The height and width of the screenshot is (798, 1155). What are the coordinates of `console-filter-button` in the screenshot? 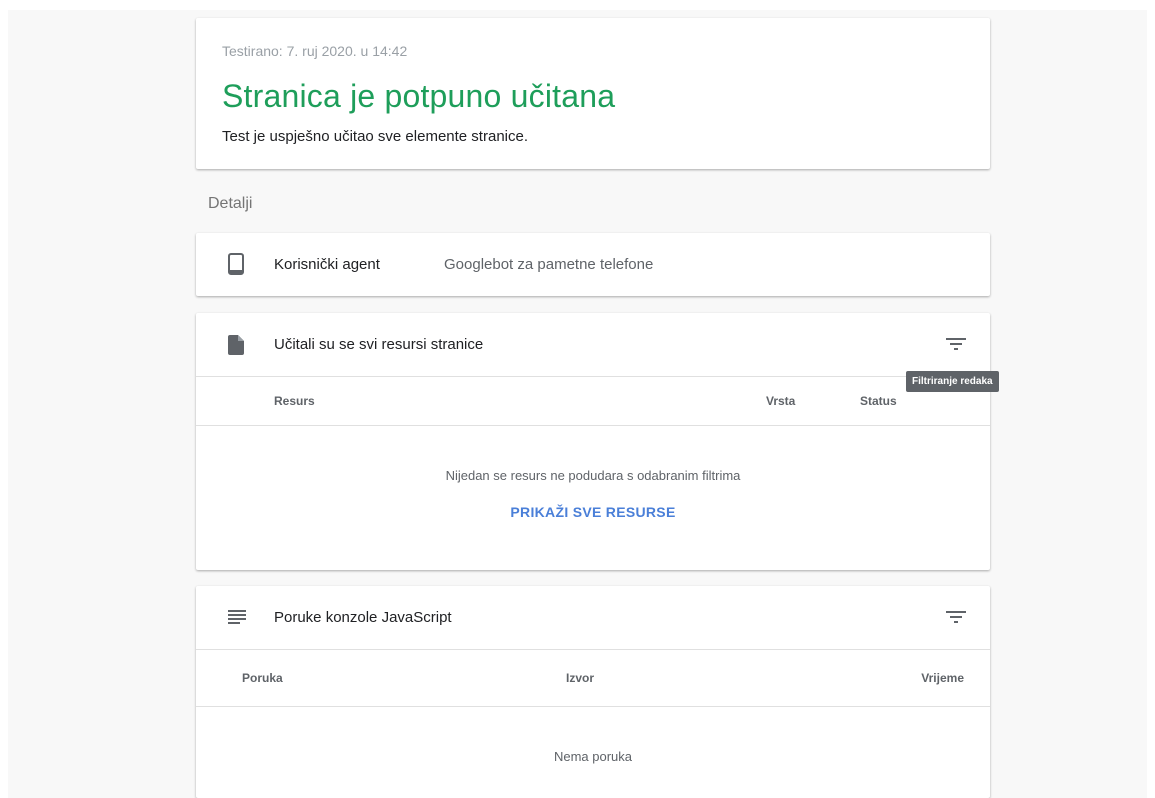 It's located at (956, 617).